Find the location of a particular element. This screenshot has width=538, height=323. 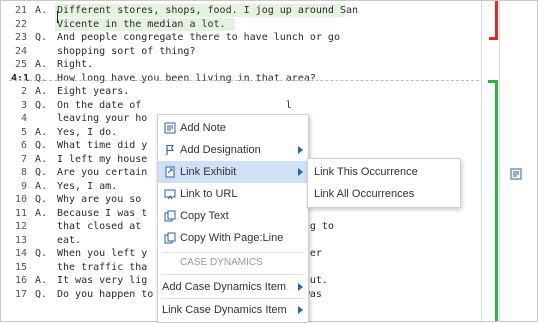

menu-item-add-case-dynamics-item: Add Case Dynamics Item is located at coordinates (233, 287).